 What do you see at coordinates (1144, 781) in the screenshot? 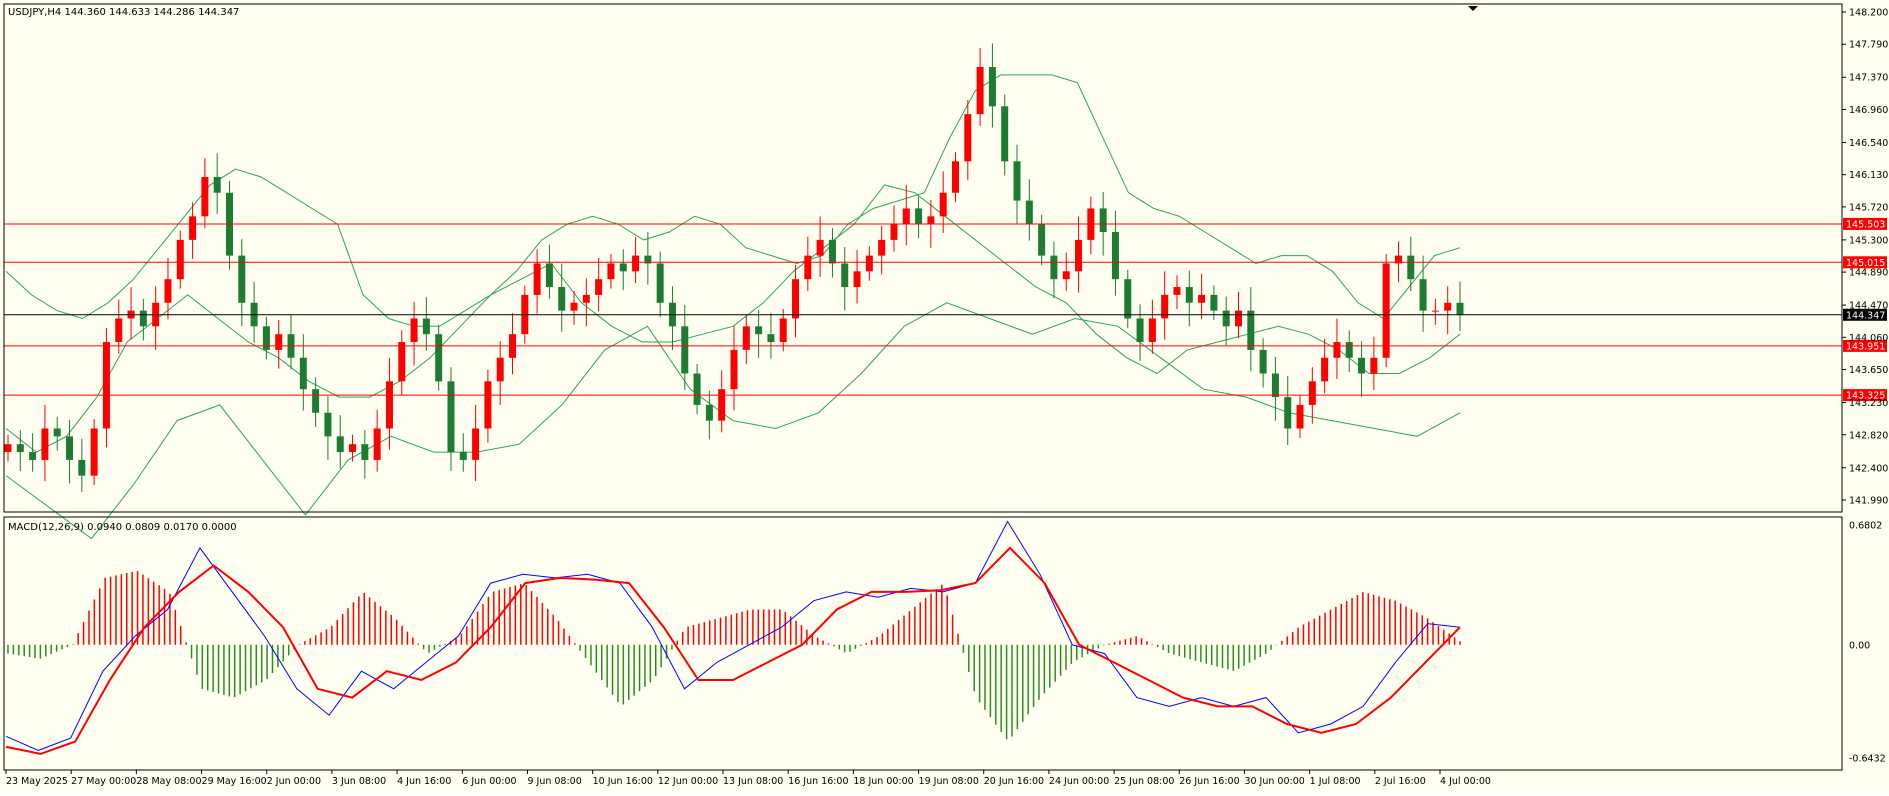
I see `time-tick-label: 25 Jun 08:00` at bounding box center [1144, 781].